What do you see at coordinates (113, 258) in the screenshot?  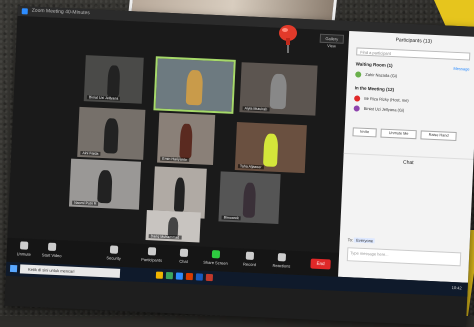 I see `security-label: Security` at bounding box center [113, 258].